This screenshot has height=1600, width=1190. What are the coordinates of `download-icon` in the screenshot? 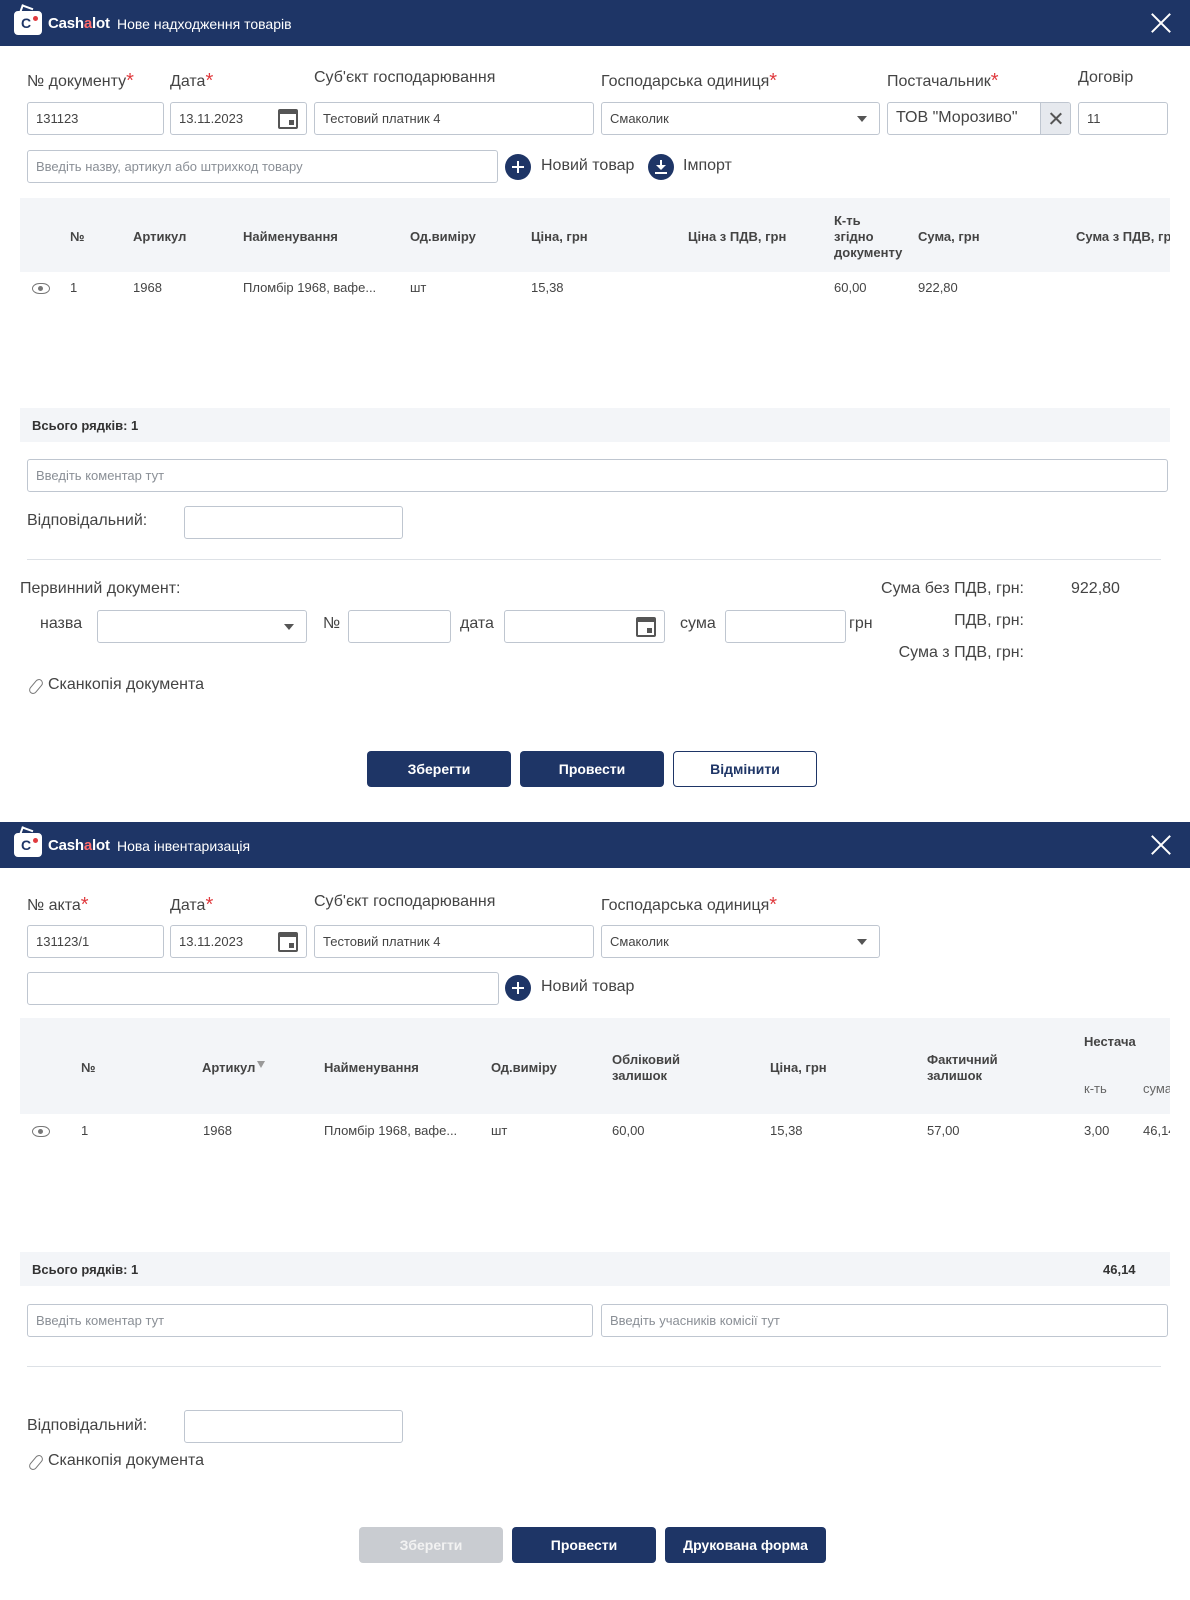 It's located at (661, 167).